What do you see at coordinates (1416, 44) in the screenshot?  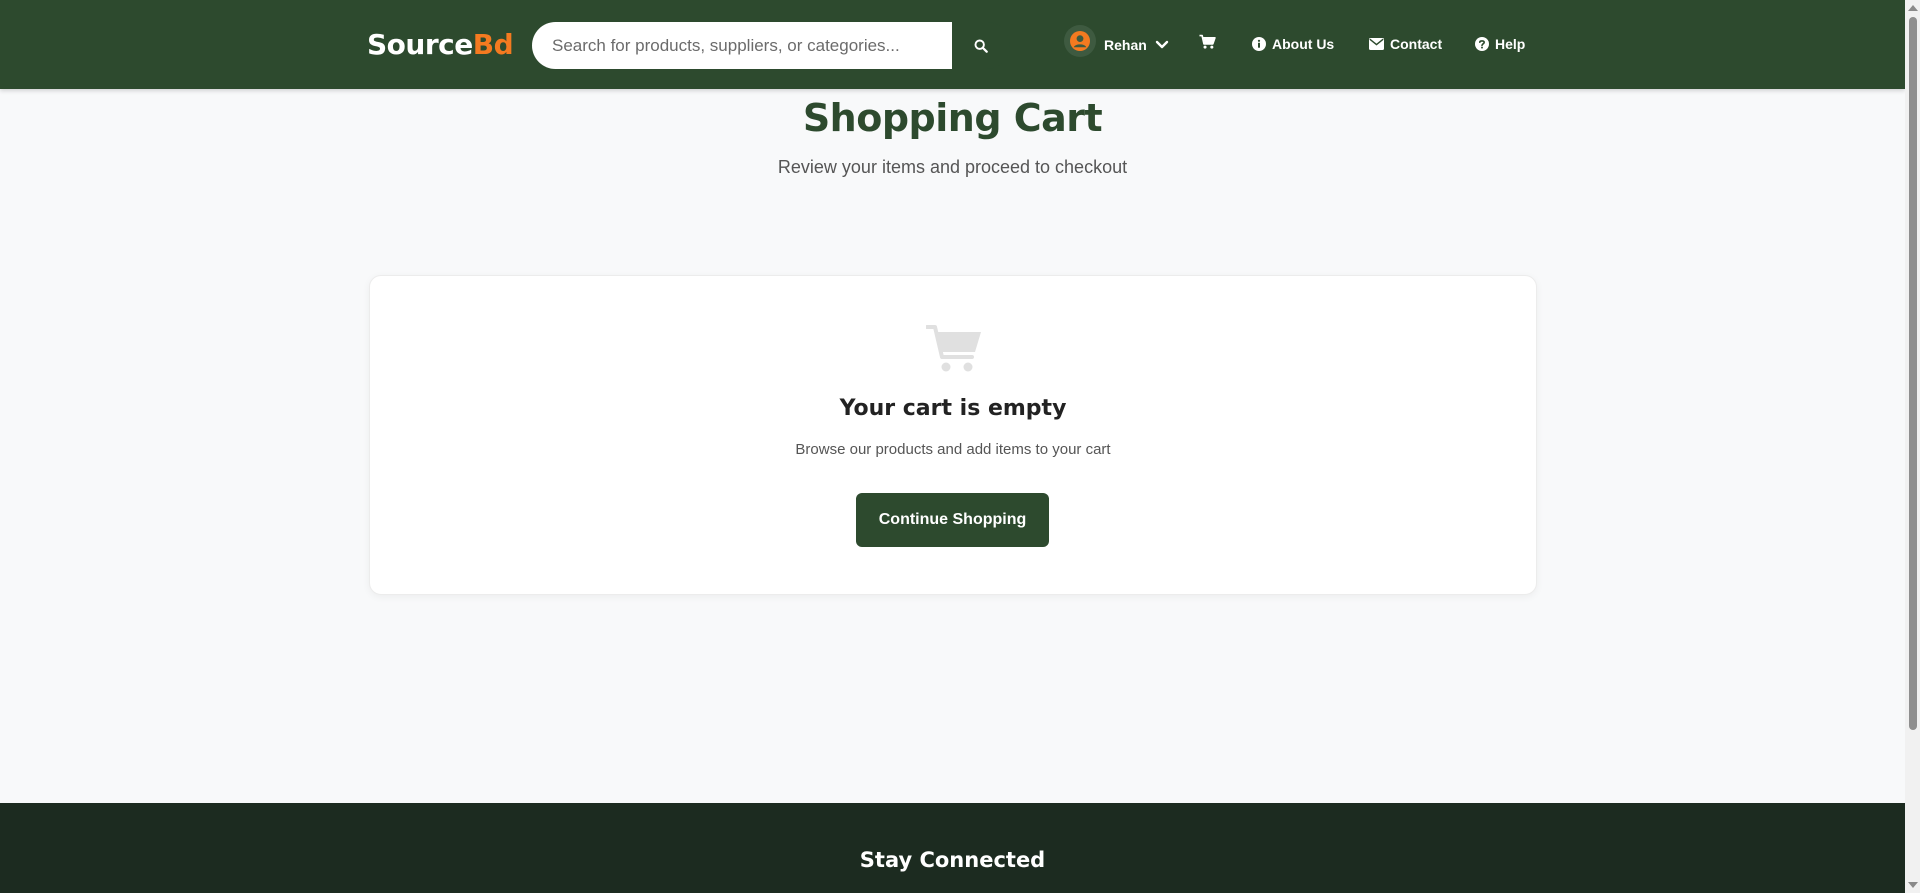 I see `nav-contact-label: Contact` at bounding box center [1416, 44].